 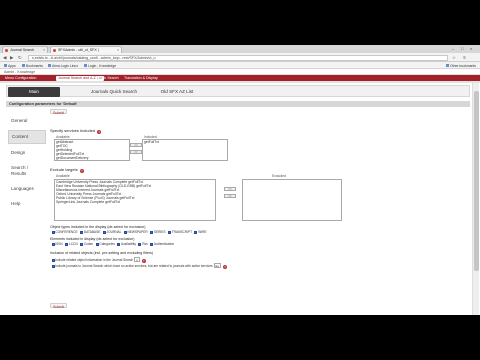 What do you see at coordinates (135, 232) in the screenshot?
I see `object-type-newspaper: NEWSPAPER` at bounding box center [135, 232].